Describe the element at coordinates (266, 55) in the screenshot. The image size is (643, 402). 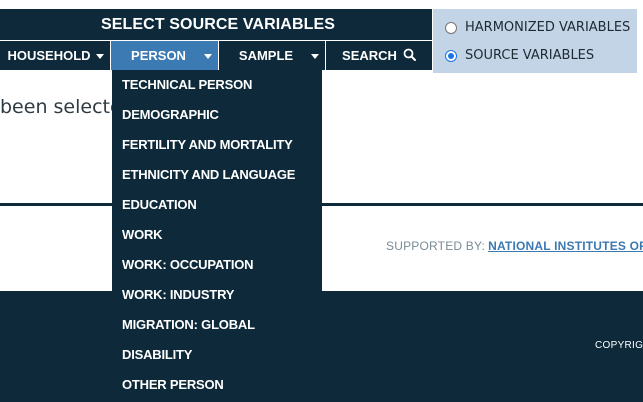
I see `tab-sample-label: SAMPLE` at that location.